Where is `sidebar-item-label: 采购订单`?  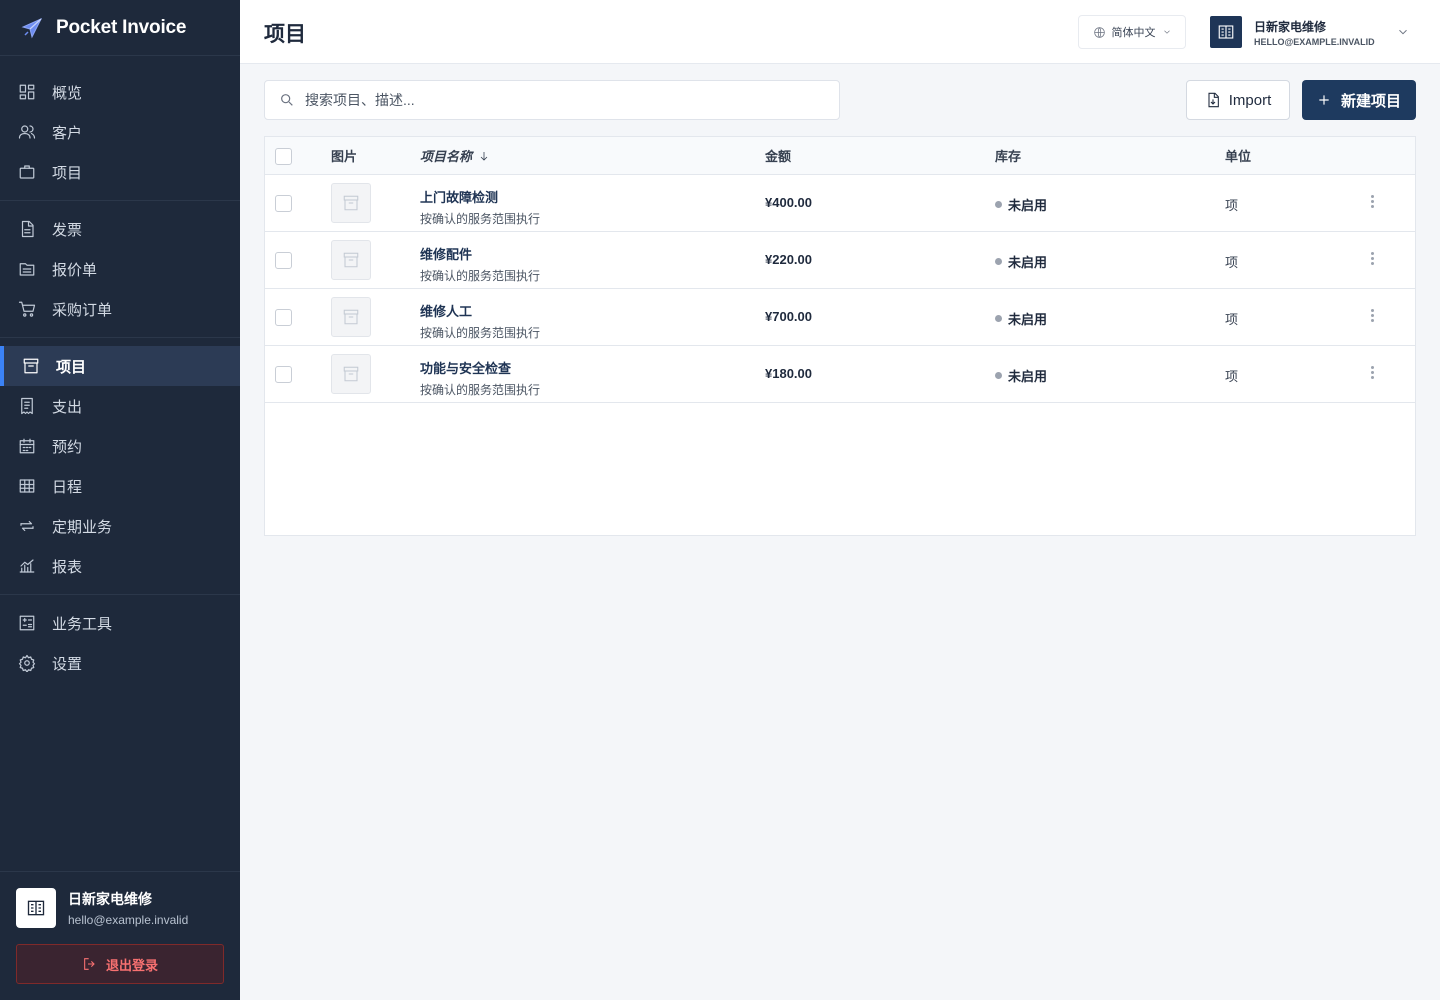 sidebar-item-label: 采购订单 is located at coordinates (82, 310).